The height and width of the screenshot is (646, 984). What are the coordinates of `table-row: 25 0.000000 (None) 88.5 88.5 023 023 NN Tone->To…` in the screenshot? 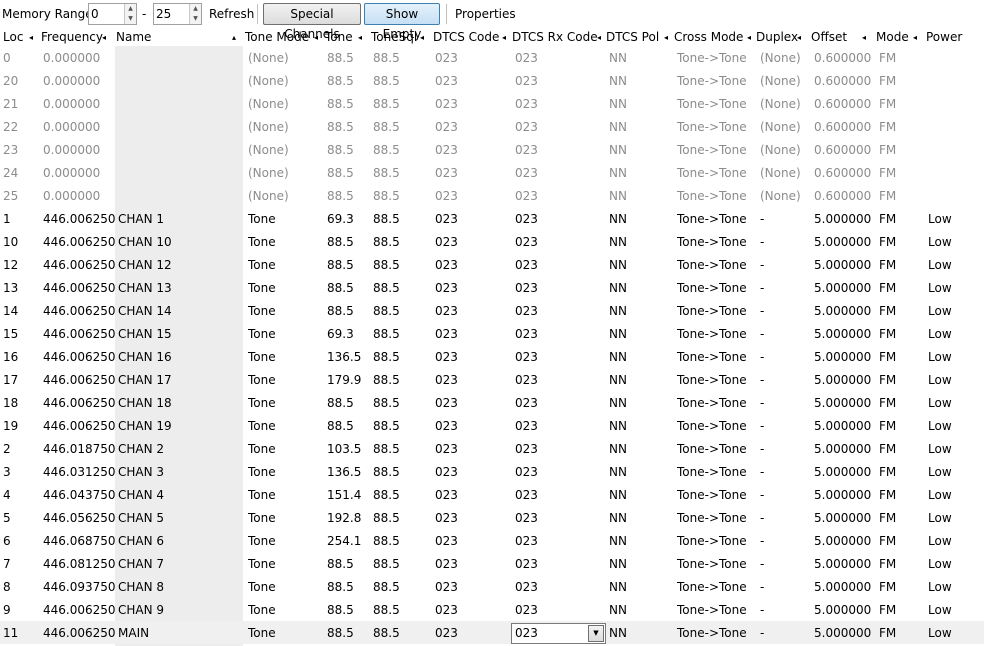 It's located at (492, 195).